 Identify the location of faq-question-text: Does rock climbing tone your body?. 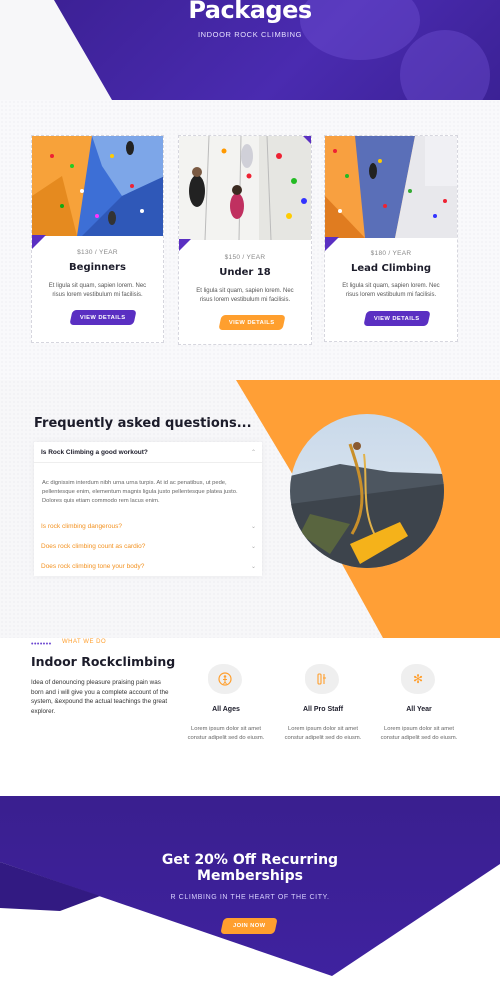
(93, 566).